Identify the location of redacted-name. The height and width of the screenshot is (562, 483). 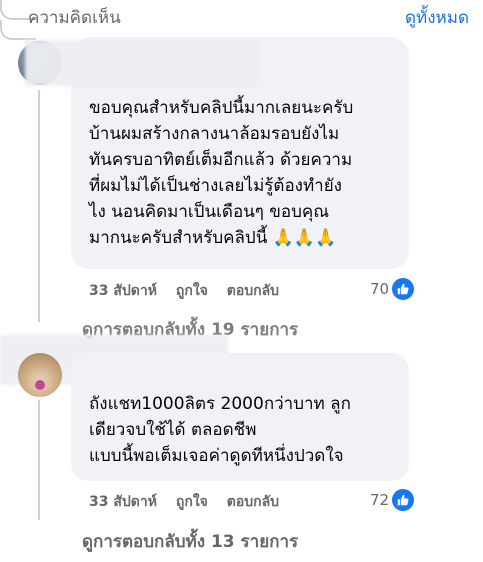
(141, 63).